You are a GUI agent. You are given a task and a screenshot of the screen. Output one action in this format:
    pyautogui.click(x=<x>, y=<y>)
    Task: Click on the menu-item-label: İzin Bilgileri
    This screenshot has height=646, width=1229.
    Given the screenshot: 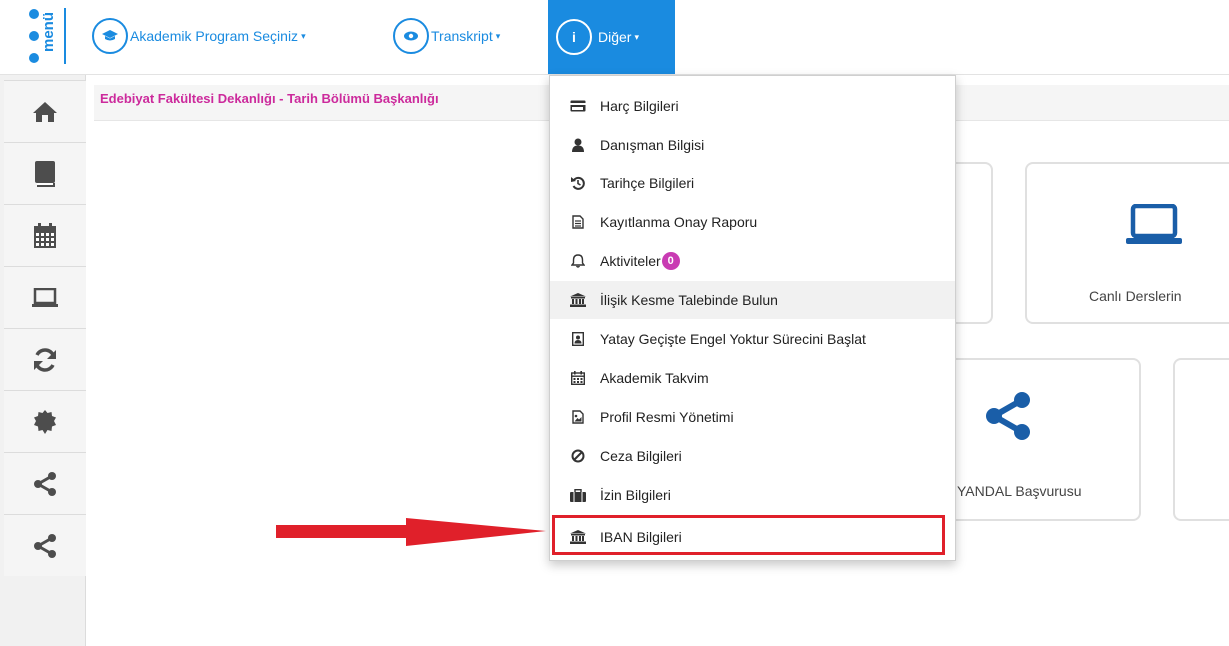 What is the action you would take?
    pyautogui.click(x=635, y=495)
    